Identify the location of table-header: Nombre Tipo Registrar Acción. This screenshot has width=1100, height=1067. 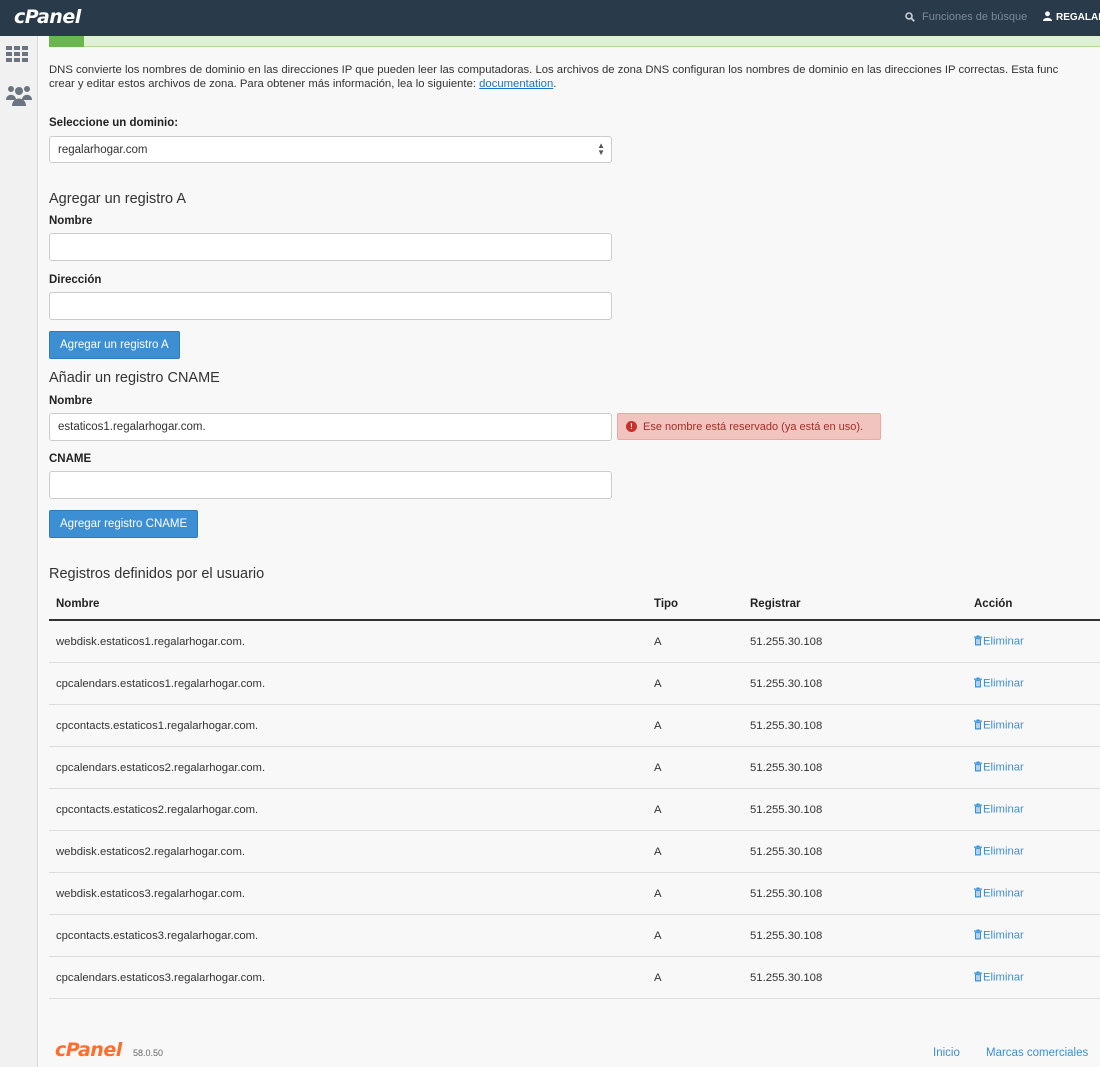
(574, 605).